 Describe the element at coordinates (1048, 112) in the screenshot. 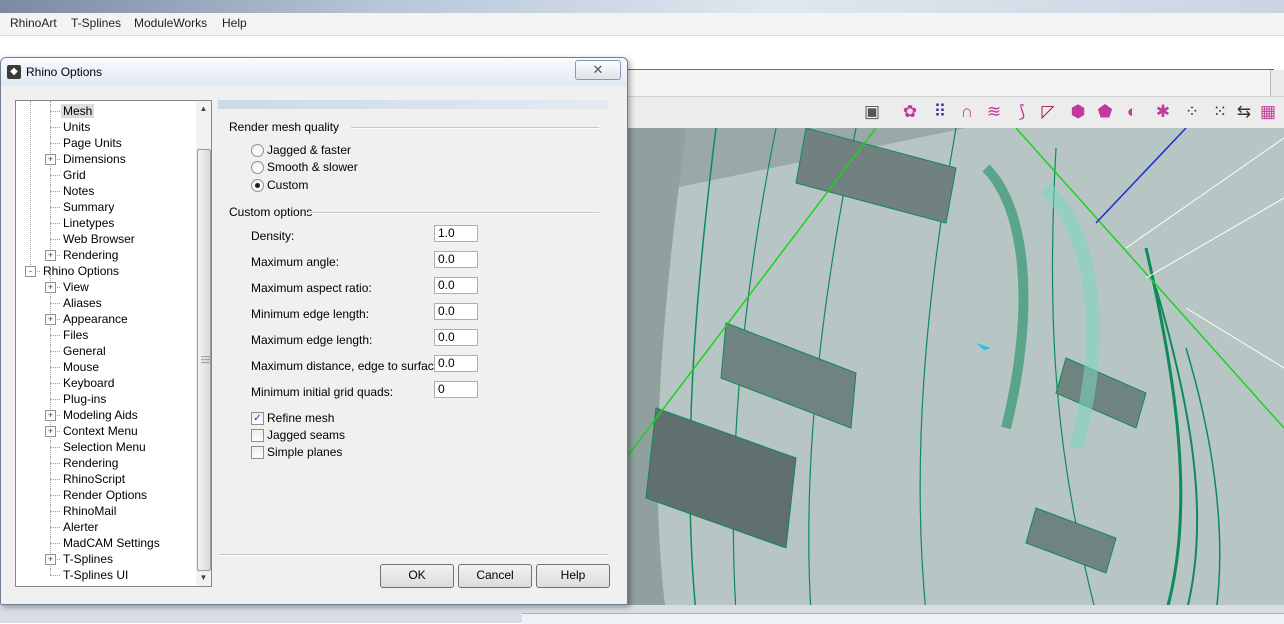

I see `cage-edit-icon: ◸` at that location.